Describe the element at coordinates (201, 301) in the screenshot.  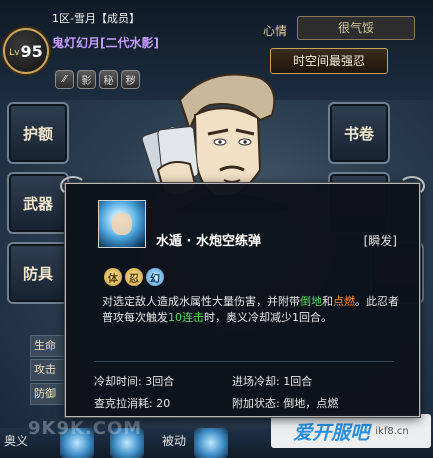
I see `desc-part-1: 对选定敌人造成水属性大量伤害，并附带` at that location.